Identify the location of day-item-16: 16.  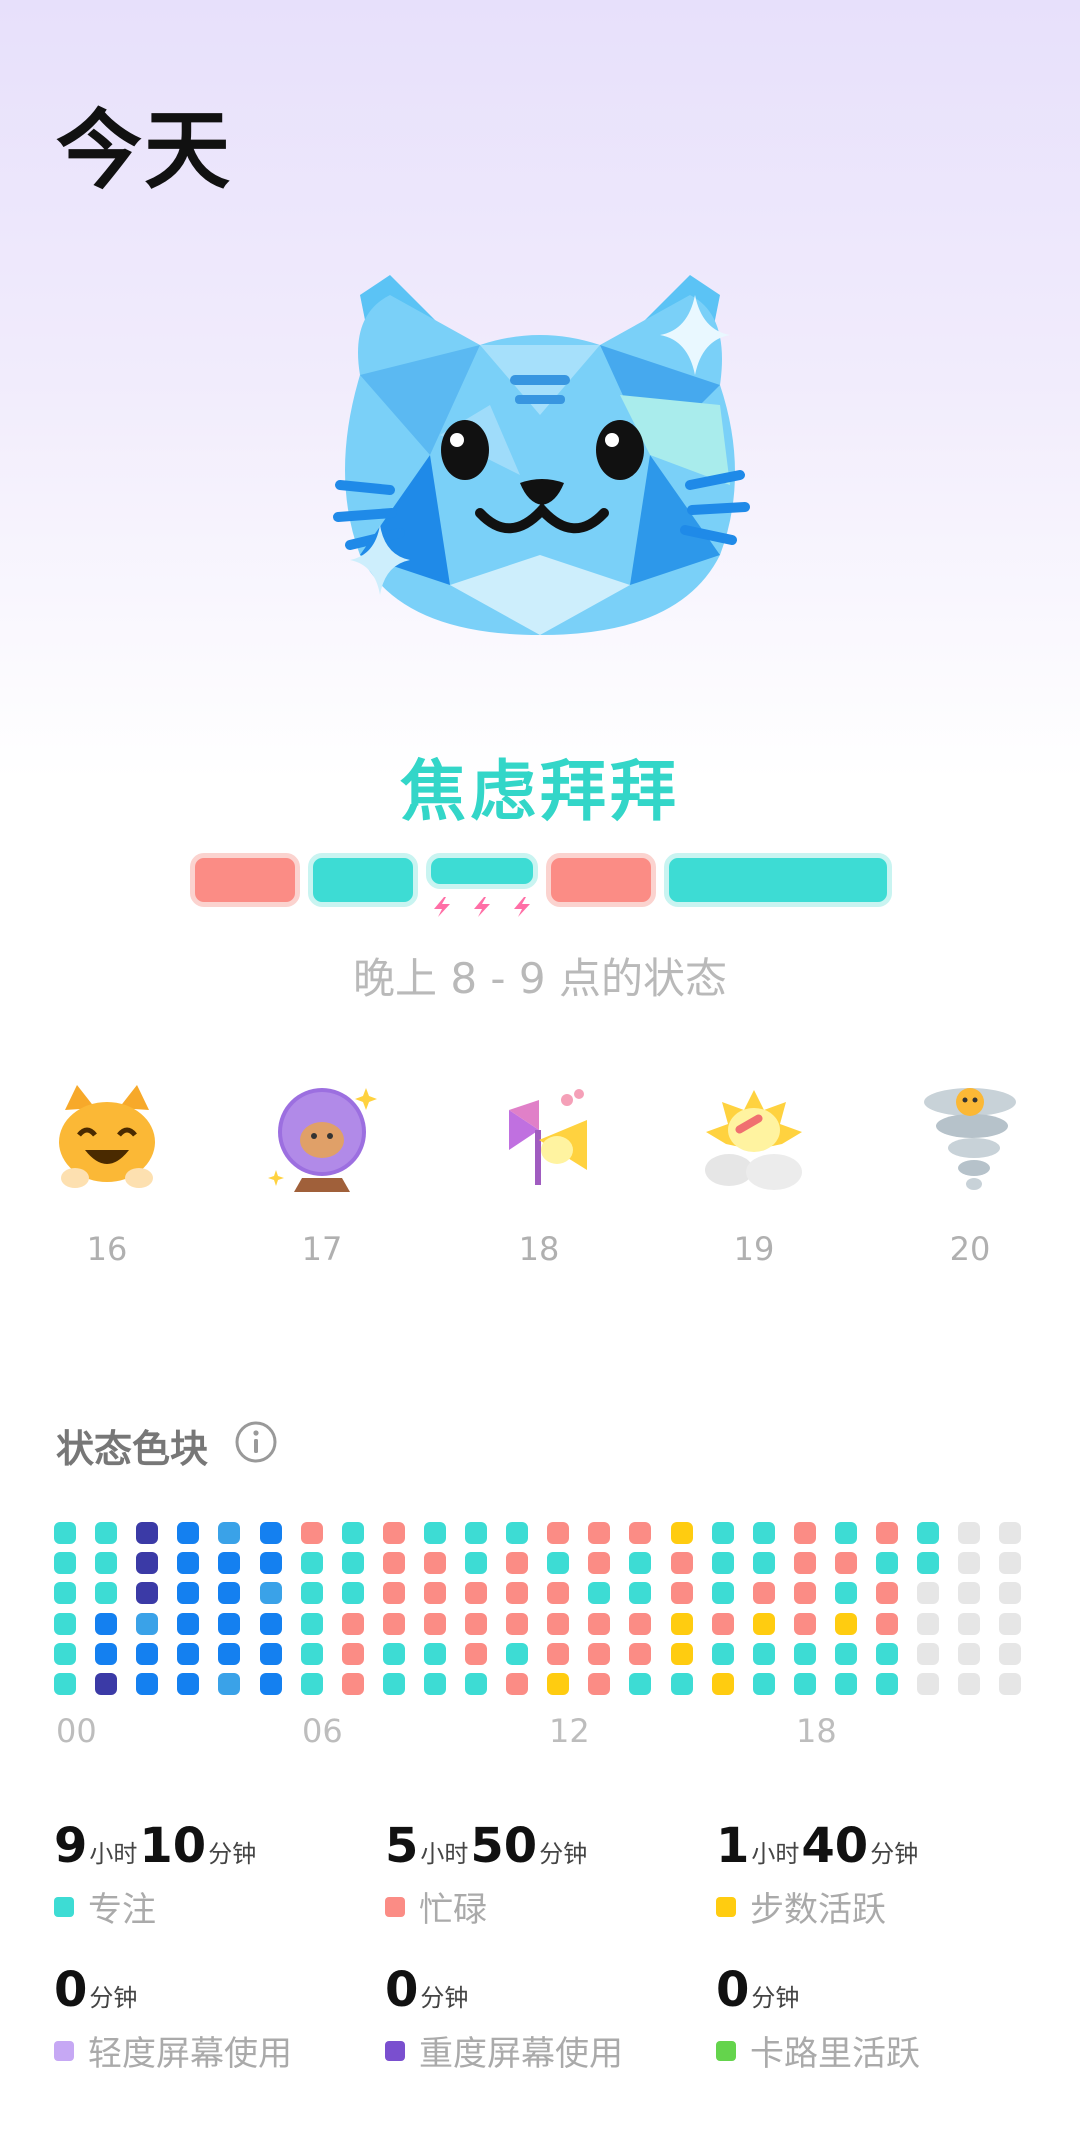
(107, 1174).